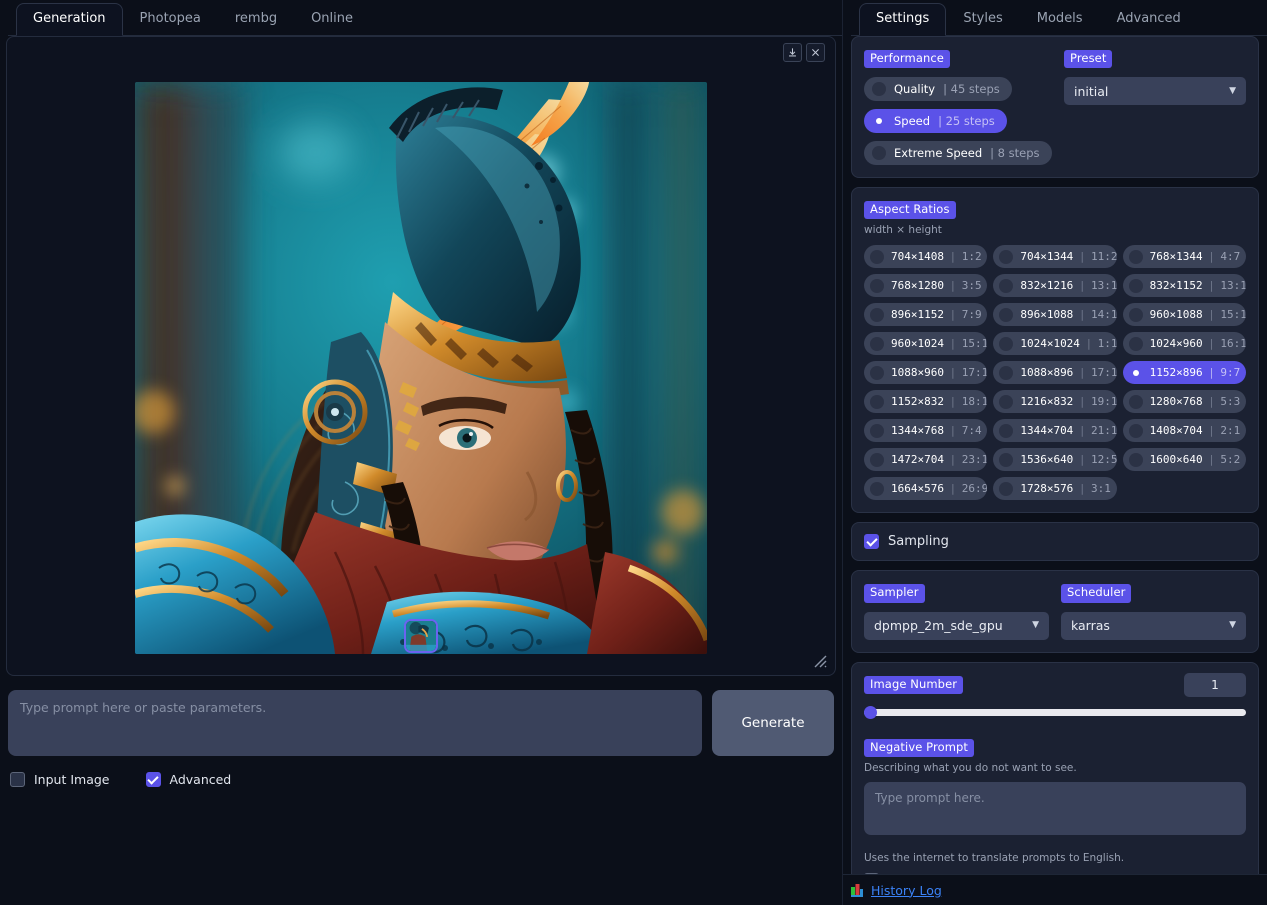  I want to click on negative-prompt-input, so click(1055, 808).